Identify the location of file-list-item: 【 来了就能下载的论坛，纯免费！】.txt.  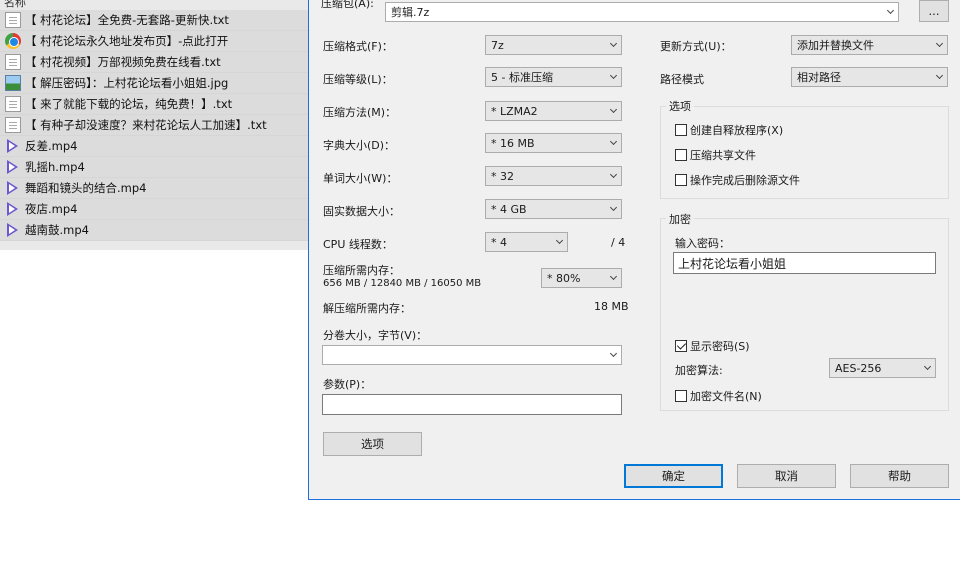
(154, 104).